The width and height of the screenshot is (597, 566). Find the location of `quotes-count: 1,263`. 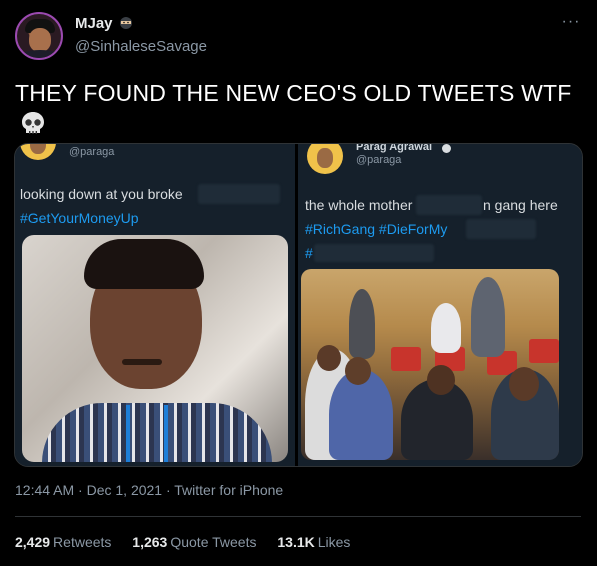

quotes-count: 1,263 is located at coordinates (150, 542).